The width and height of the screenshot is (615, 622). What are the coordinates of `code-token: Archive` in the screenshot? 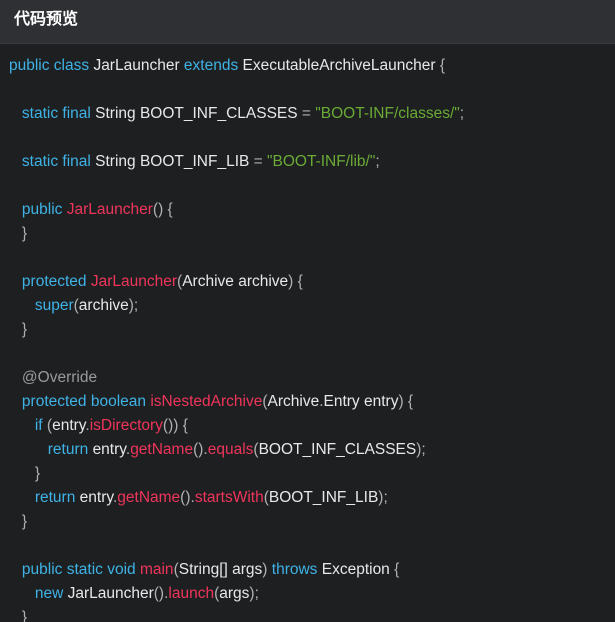 It's located at (293, 401).